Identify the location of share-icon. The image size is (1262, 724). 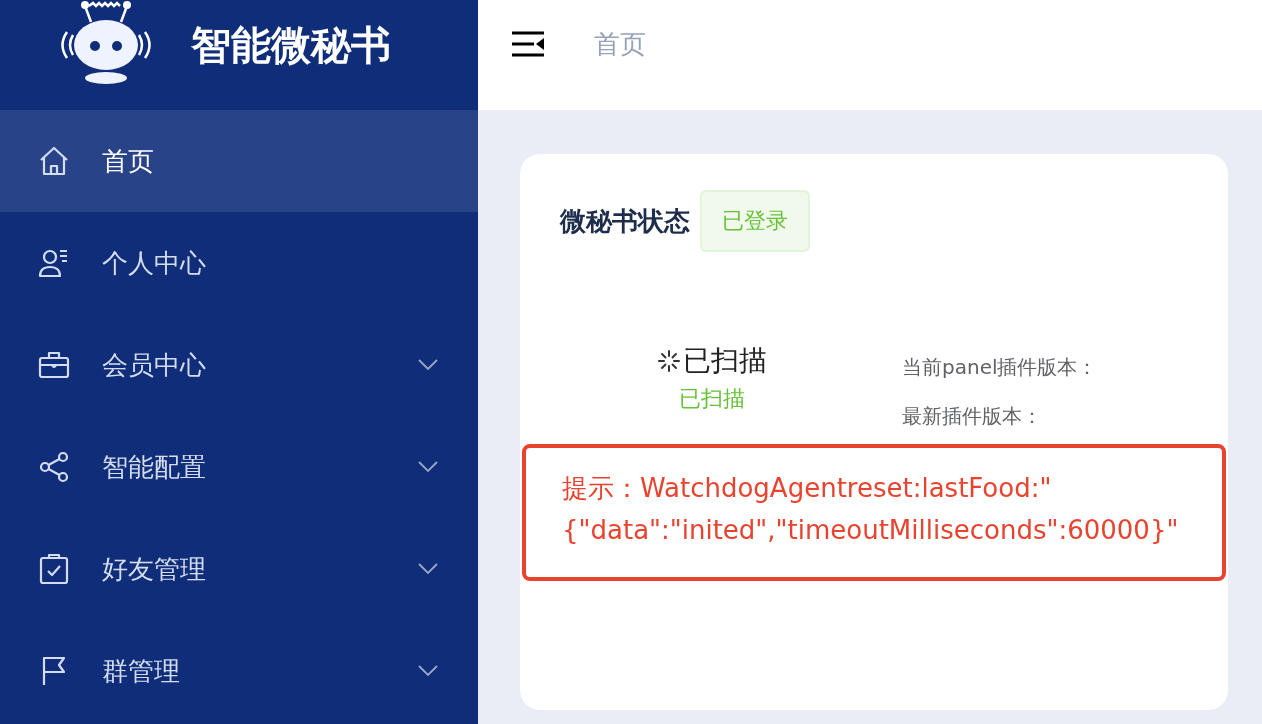
(54, 467).